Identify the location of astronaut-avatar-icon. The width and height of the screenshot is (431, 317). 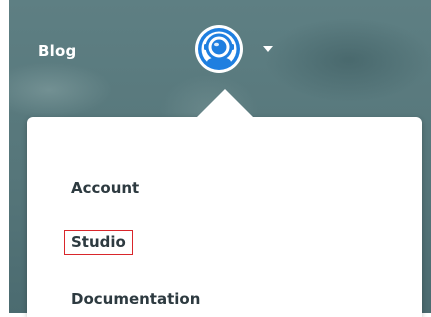
(219, 49).